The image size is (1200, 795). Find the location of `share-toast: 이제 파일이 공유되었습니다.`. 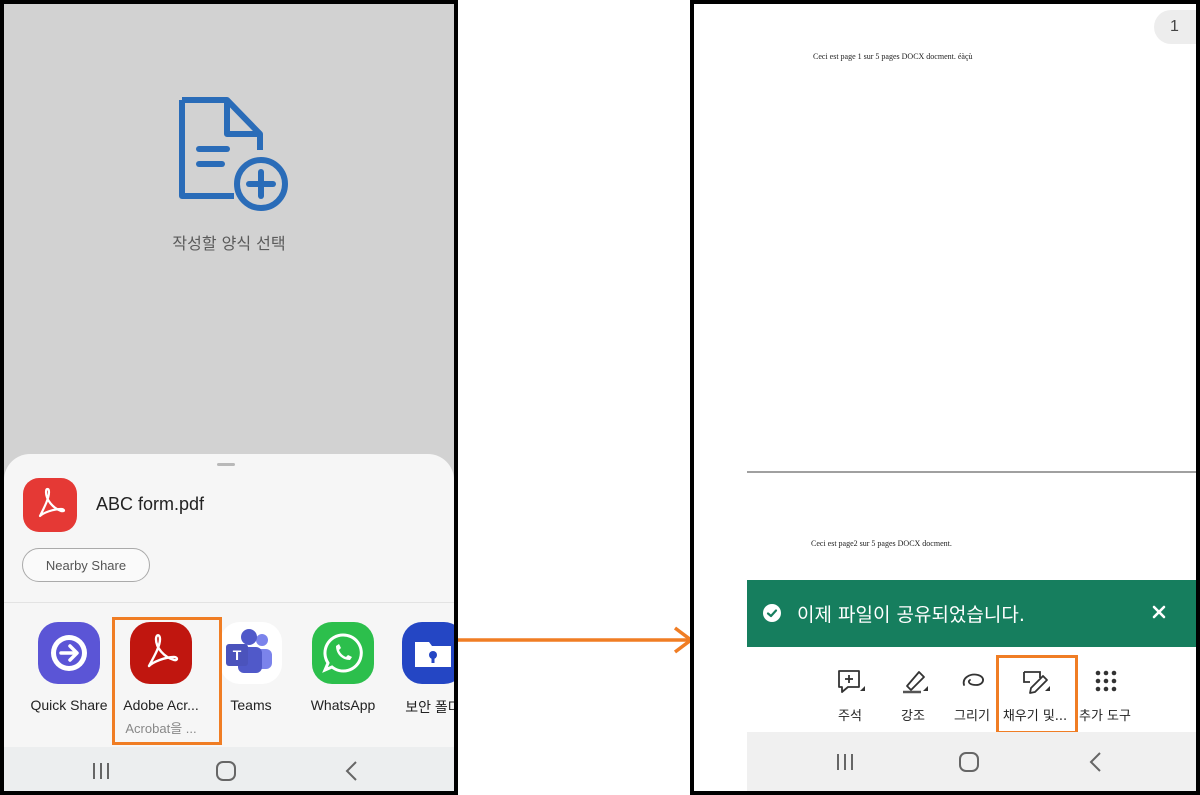

share-toast: 이제 파일이 공유되었습니다. is located at coordinates (971, 613).